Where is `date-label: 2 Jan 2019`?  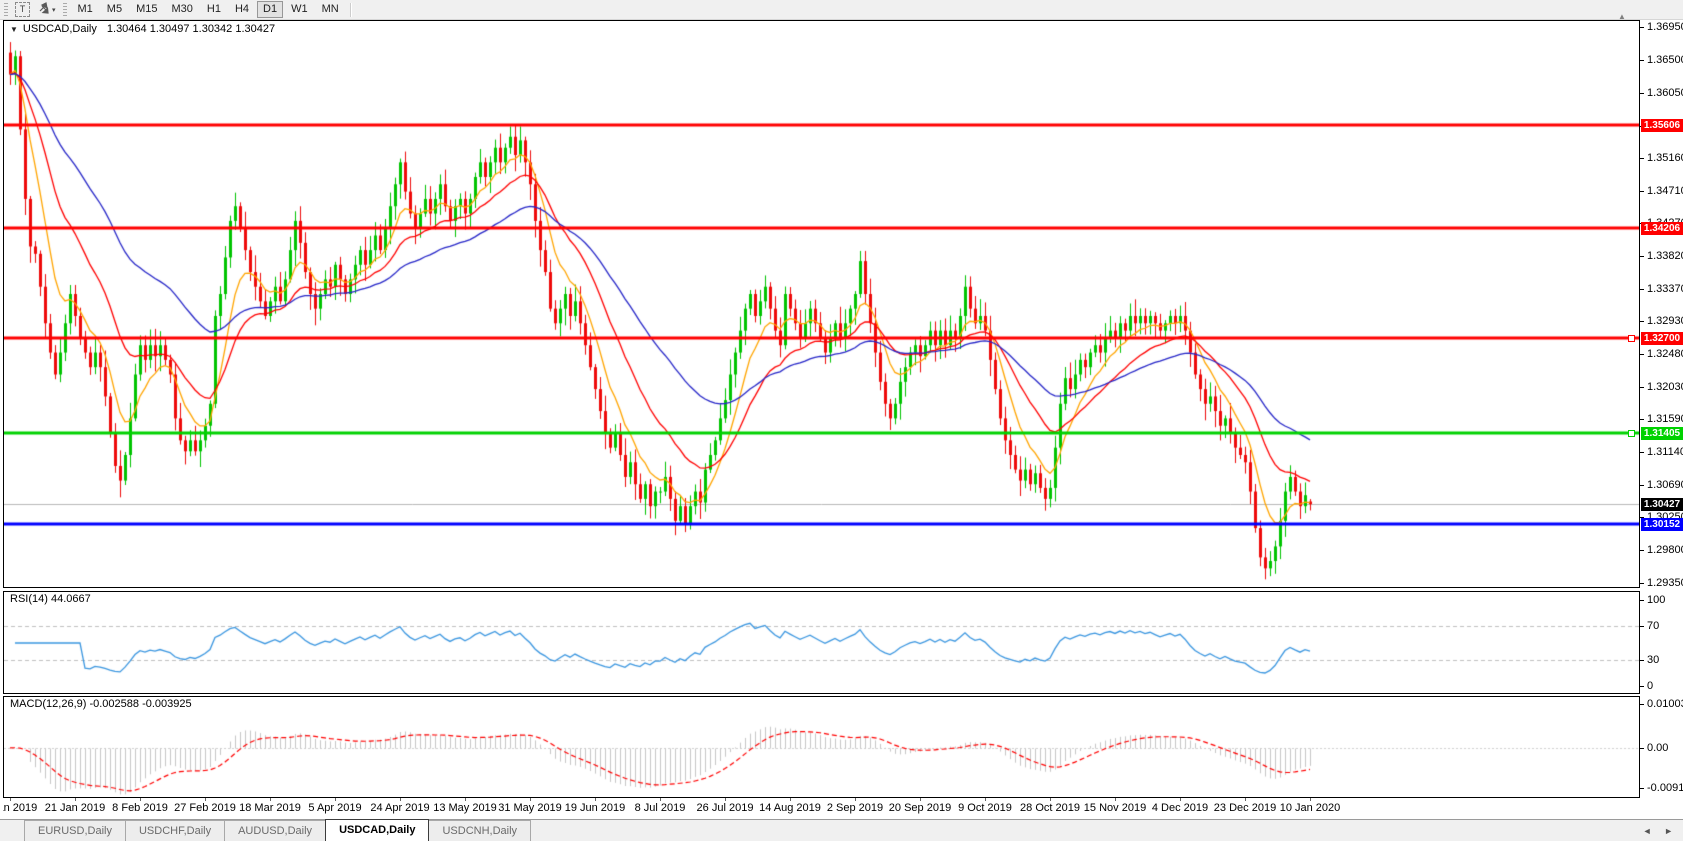 date-label: 2 Jan 2019 is located at coordinates (20, 808).